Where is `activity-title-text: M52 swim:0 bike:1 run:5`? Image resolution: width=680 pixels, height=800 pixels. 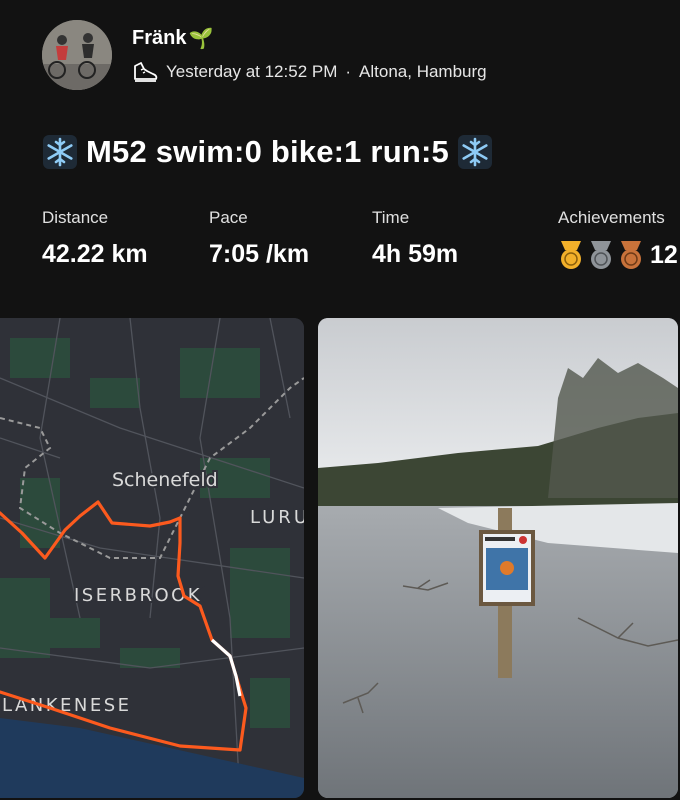
activity-title-text: M52 swim:0 bike:1 run:5 is located at coordinates (267, 152).